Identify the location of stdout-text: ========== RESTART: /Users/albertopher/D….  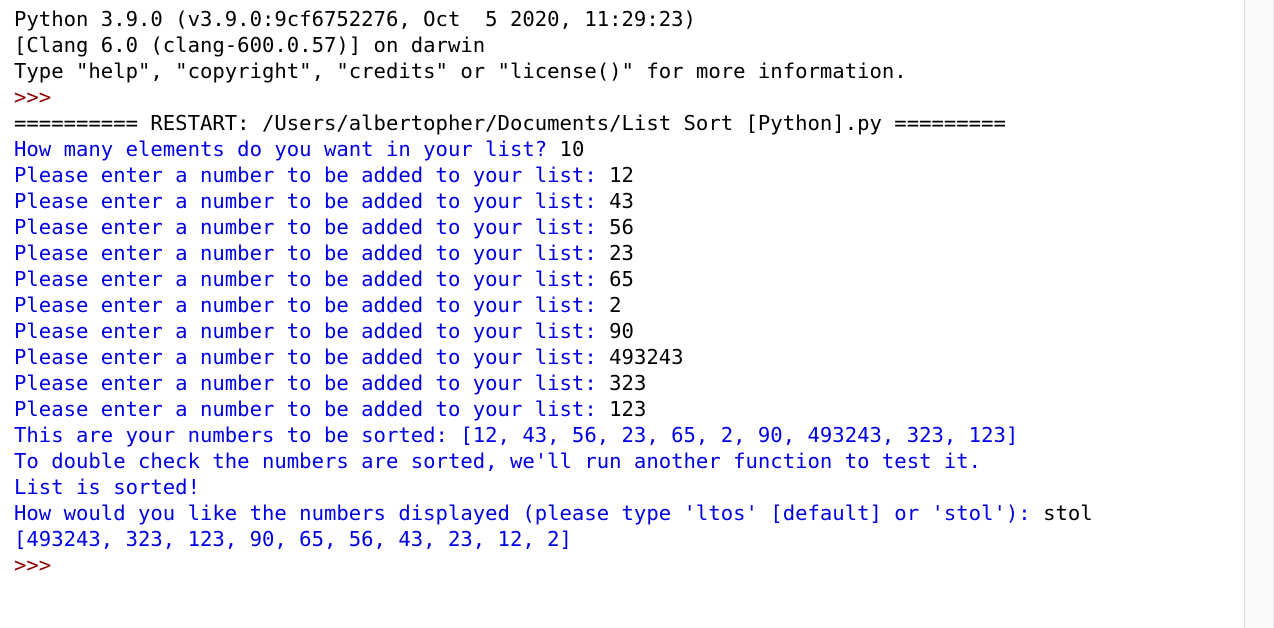
(510, 123).